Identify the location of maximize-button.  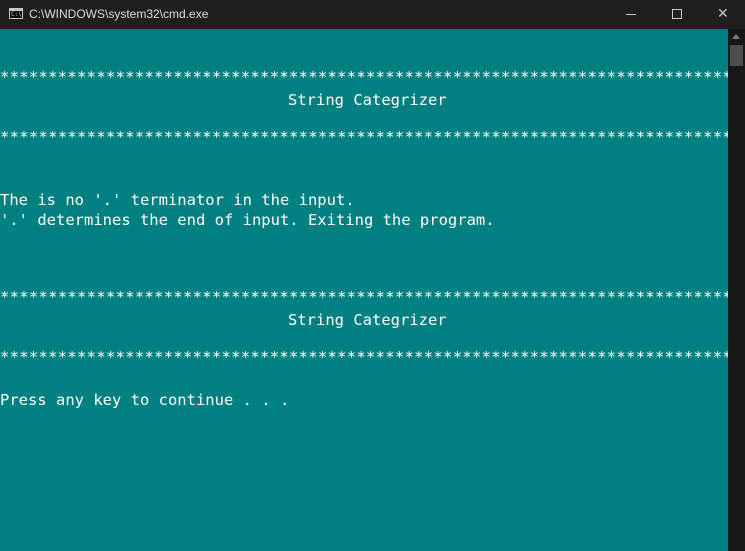
(676, 14).